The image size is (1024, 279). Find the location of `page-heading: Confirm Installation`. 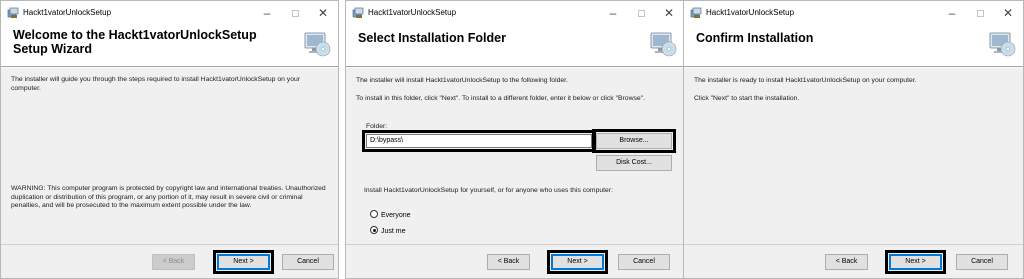

page-heading: Confirm Installation is located at coordinates (755, 38).